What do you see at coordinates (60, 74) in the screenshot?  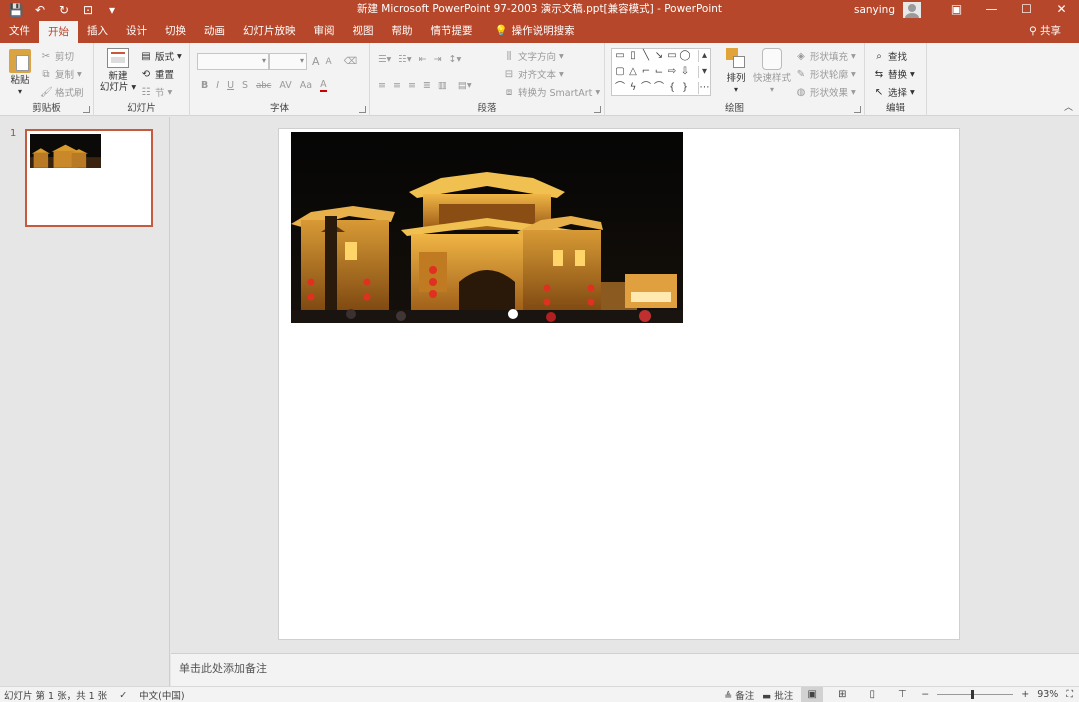 I see `copy-button: ⧉ 复制 ▾` at bounding box center [60, 74].